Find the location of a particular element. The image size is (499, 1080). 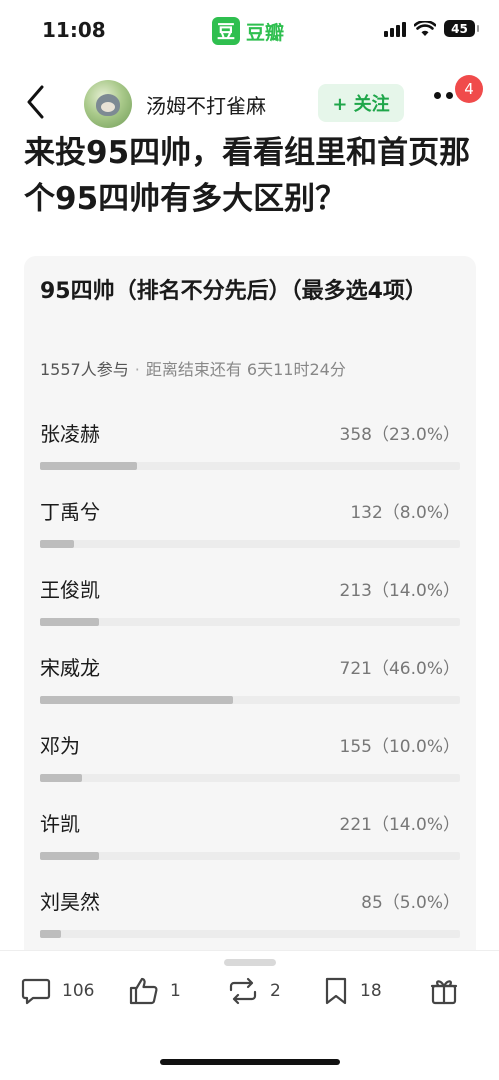

status-bar: 11:08 豆 豆瓣 45 is located at coordinates (249, 31).